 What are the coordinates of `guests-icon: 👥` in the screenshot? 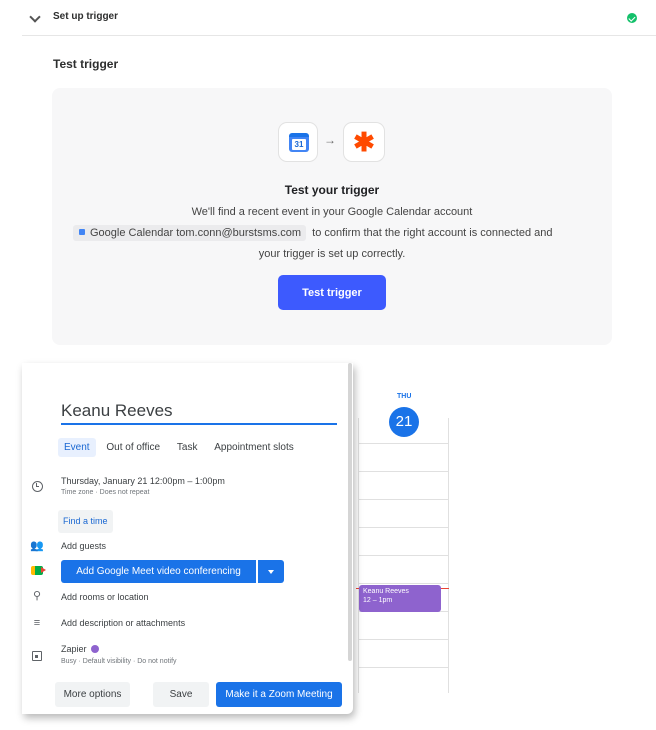 It's located at (37, 546).